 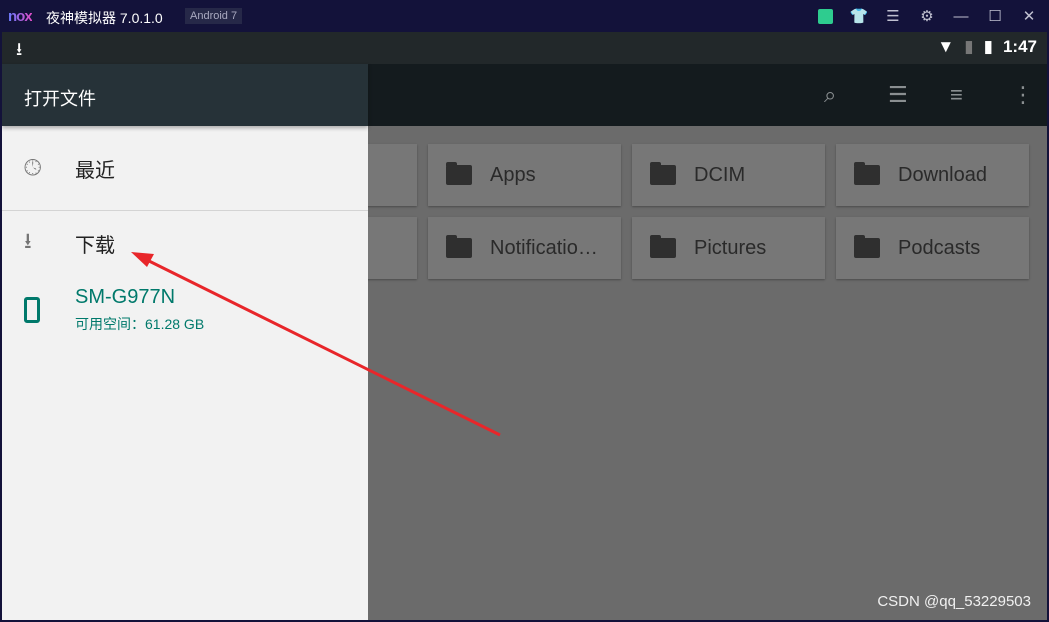 I want to click on emulator-titlebar: nox 夜神模拟器 7.0.1.0 Android 7 👕 ☰ ⚙ — ☐ ✕, so click(x=524, y=16).